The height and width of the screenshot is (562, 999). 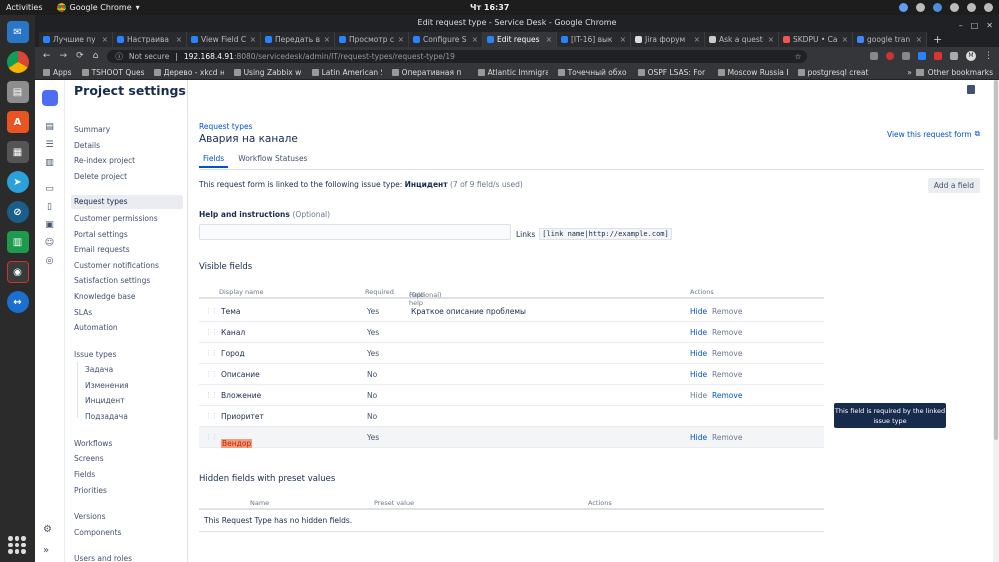 I want to click on nav-issue-type: Инцидент, so click(x=105, y=400).